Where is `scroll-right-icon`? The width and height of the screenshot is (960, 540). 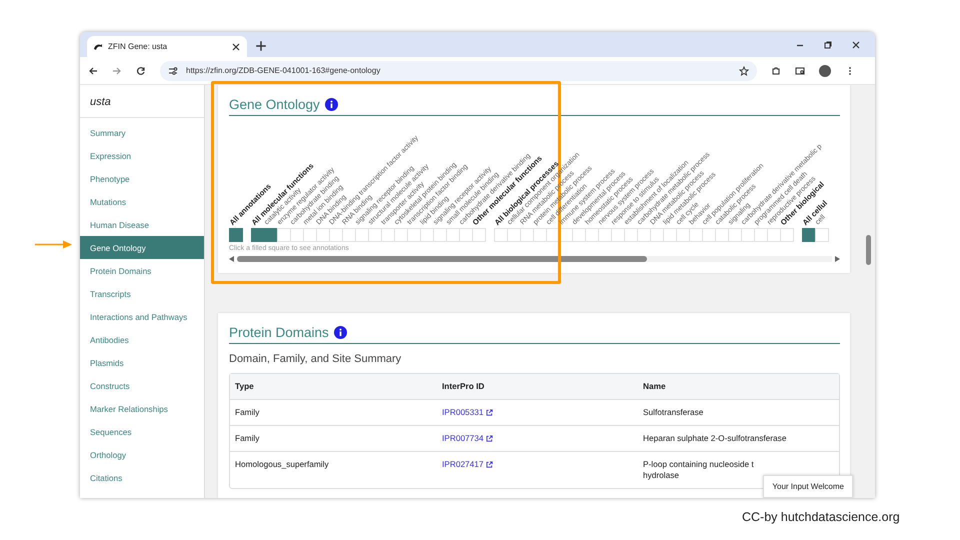
scroll-right-icon is located at coordinates (837, 259).